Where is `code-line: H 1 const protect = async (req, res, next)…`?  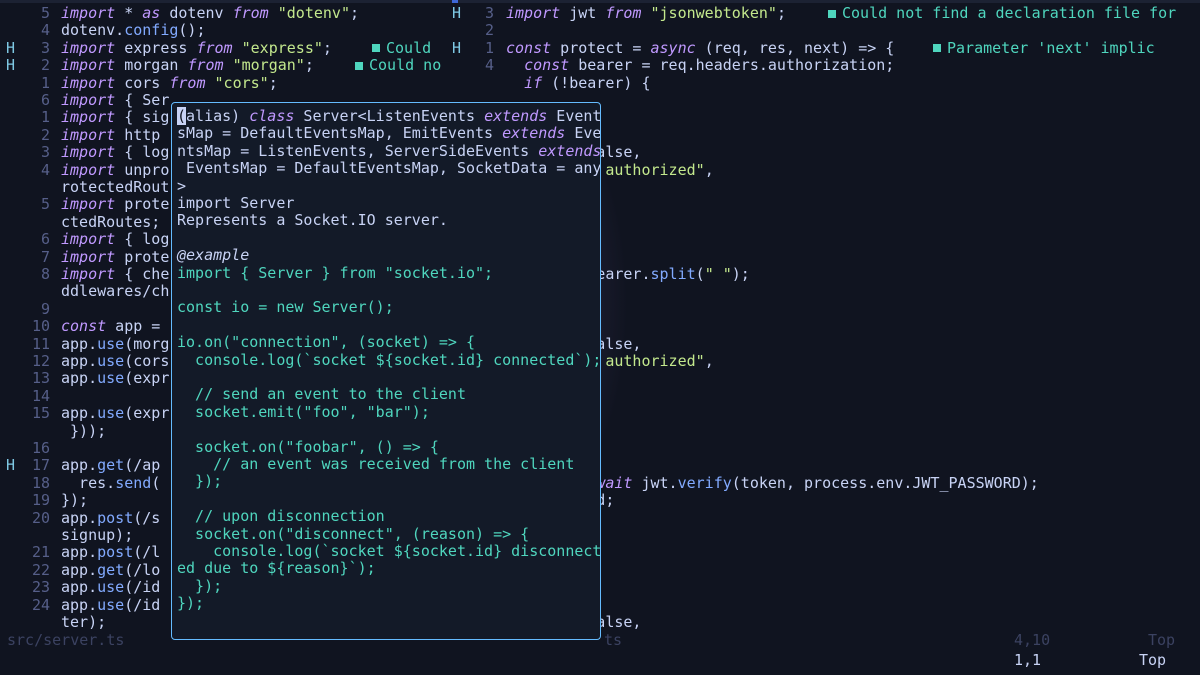
code-line: H 1 const protect = async (req, res, next)… is located at coordinates (824, 47).